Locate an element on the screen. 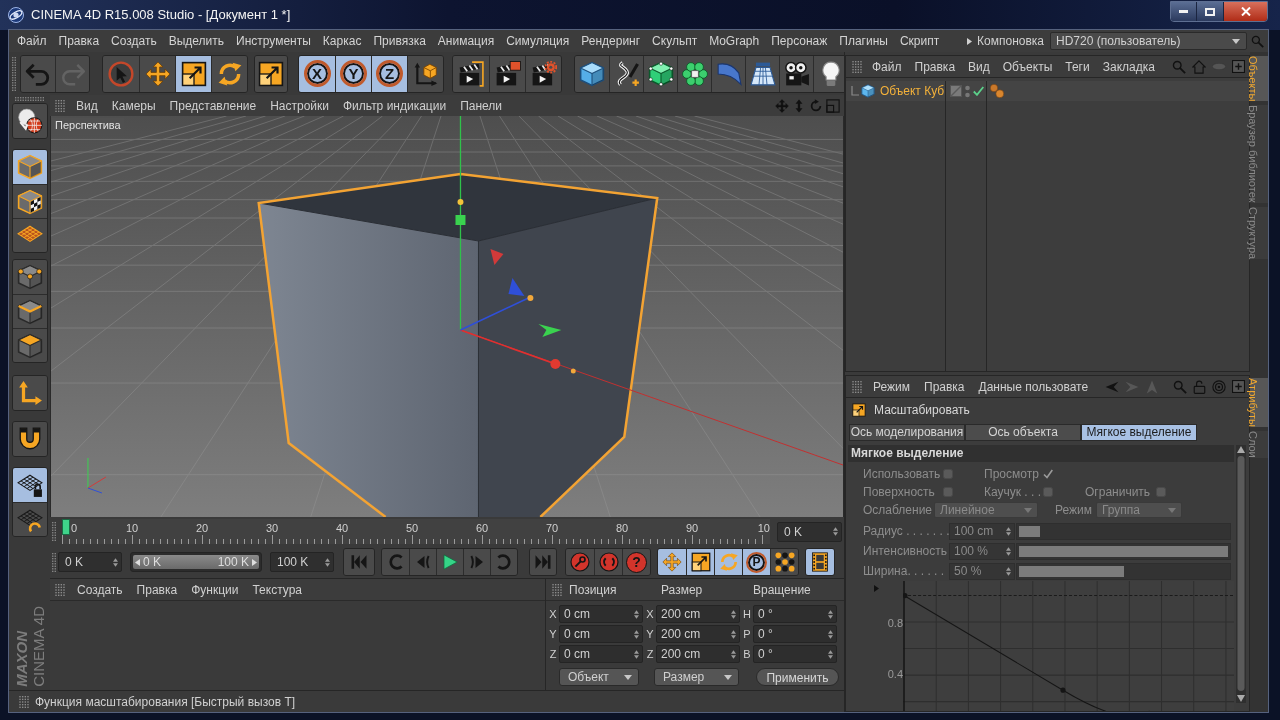 The height and width of the screenshot is (720, 1280). axis-label: X is located at coordinates (650, 614).